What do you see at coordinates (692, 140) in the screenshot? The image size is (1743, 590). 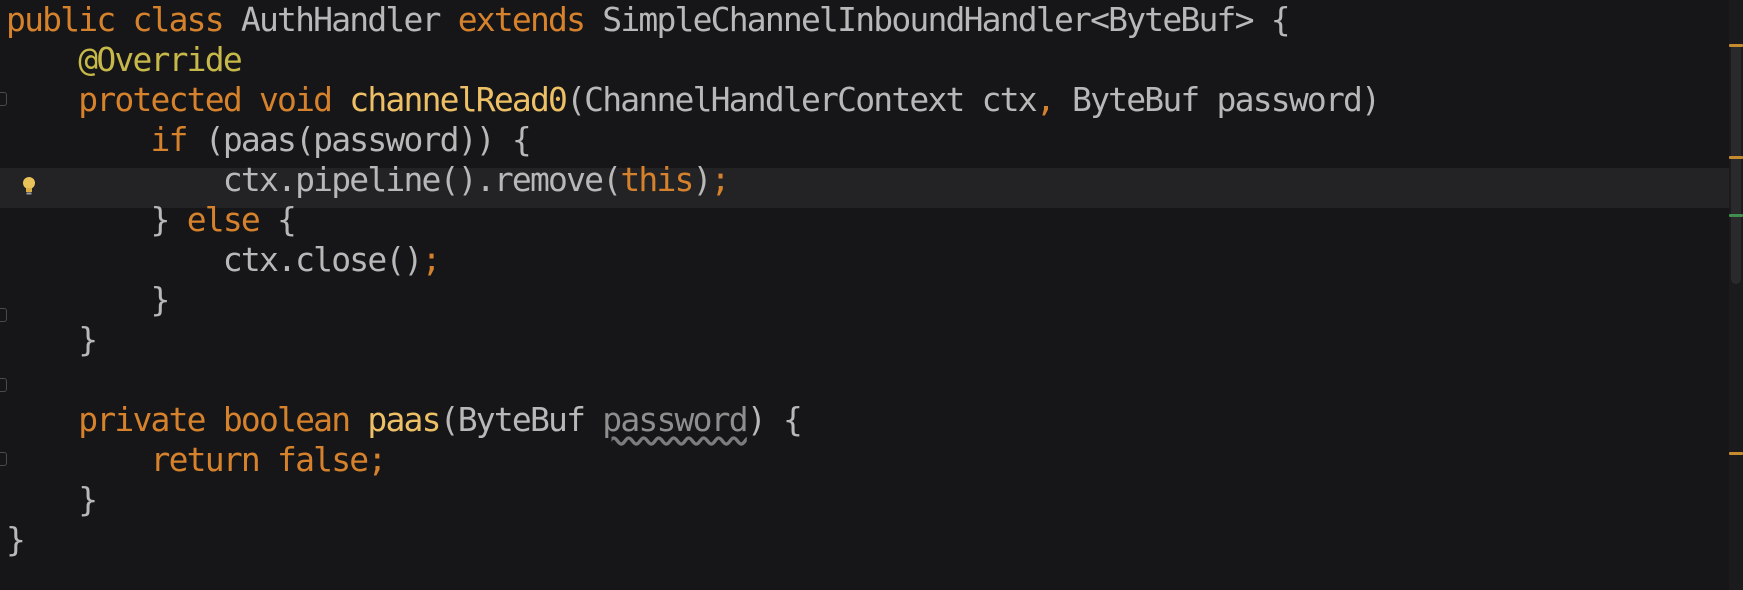 I see `code-line: if (paas(password)) {` at bounding box center [692, 140].